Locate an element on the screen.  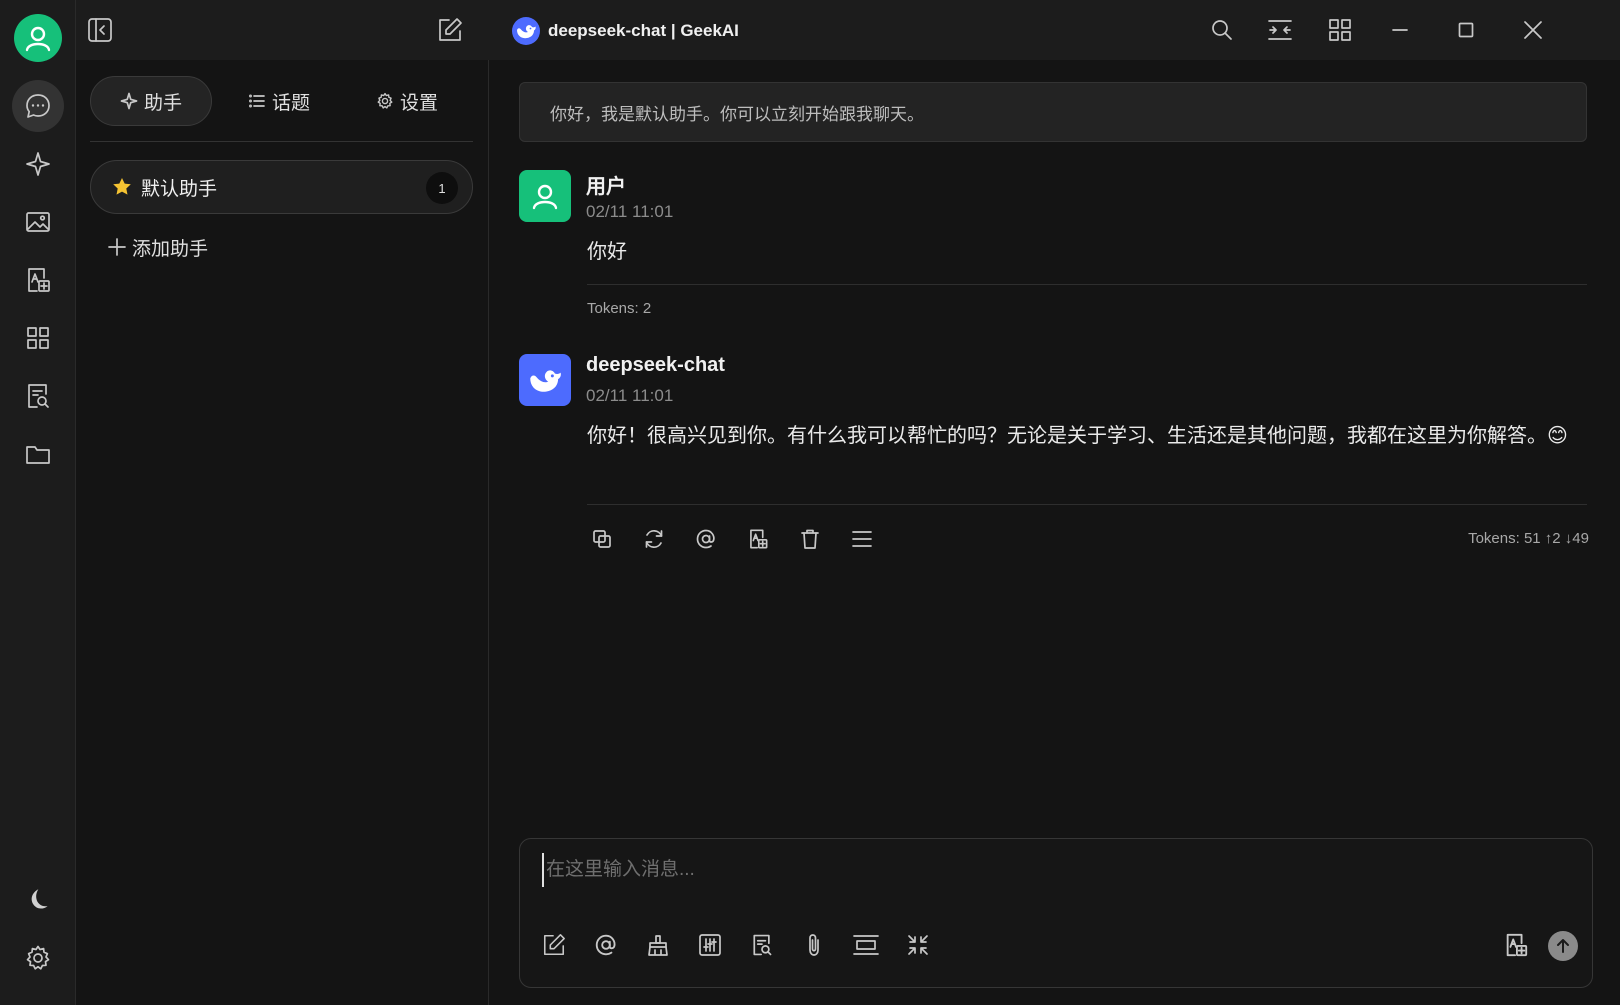
mention-model-button is located at coordinates (706, 539).